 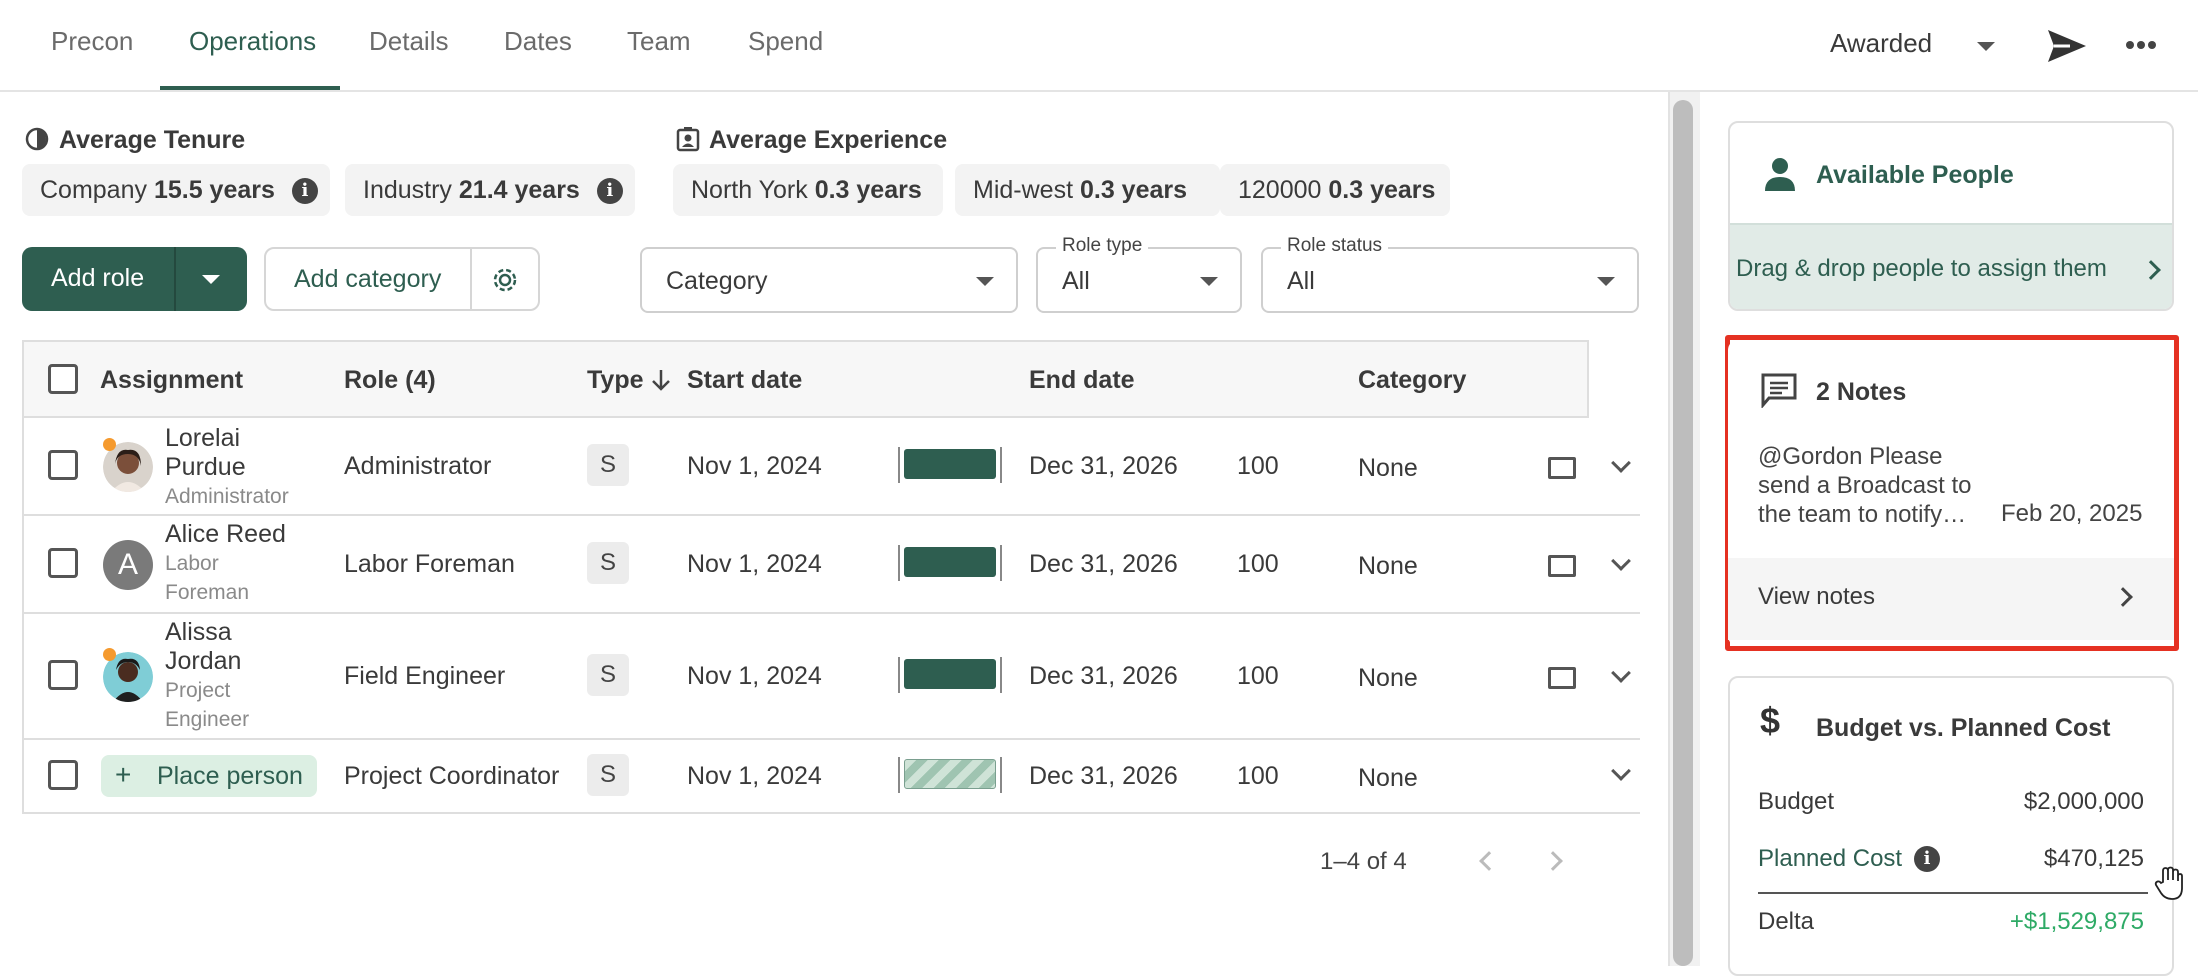 I want to click on scrollbar-thumb, so click(x=1683, y=533).